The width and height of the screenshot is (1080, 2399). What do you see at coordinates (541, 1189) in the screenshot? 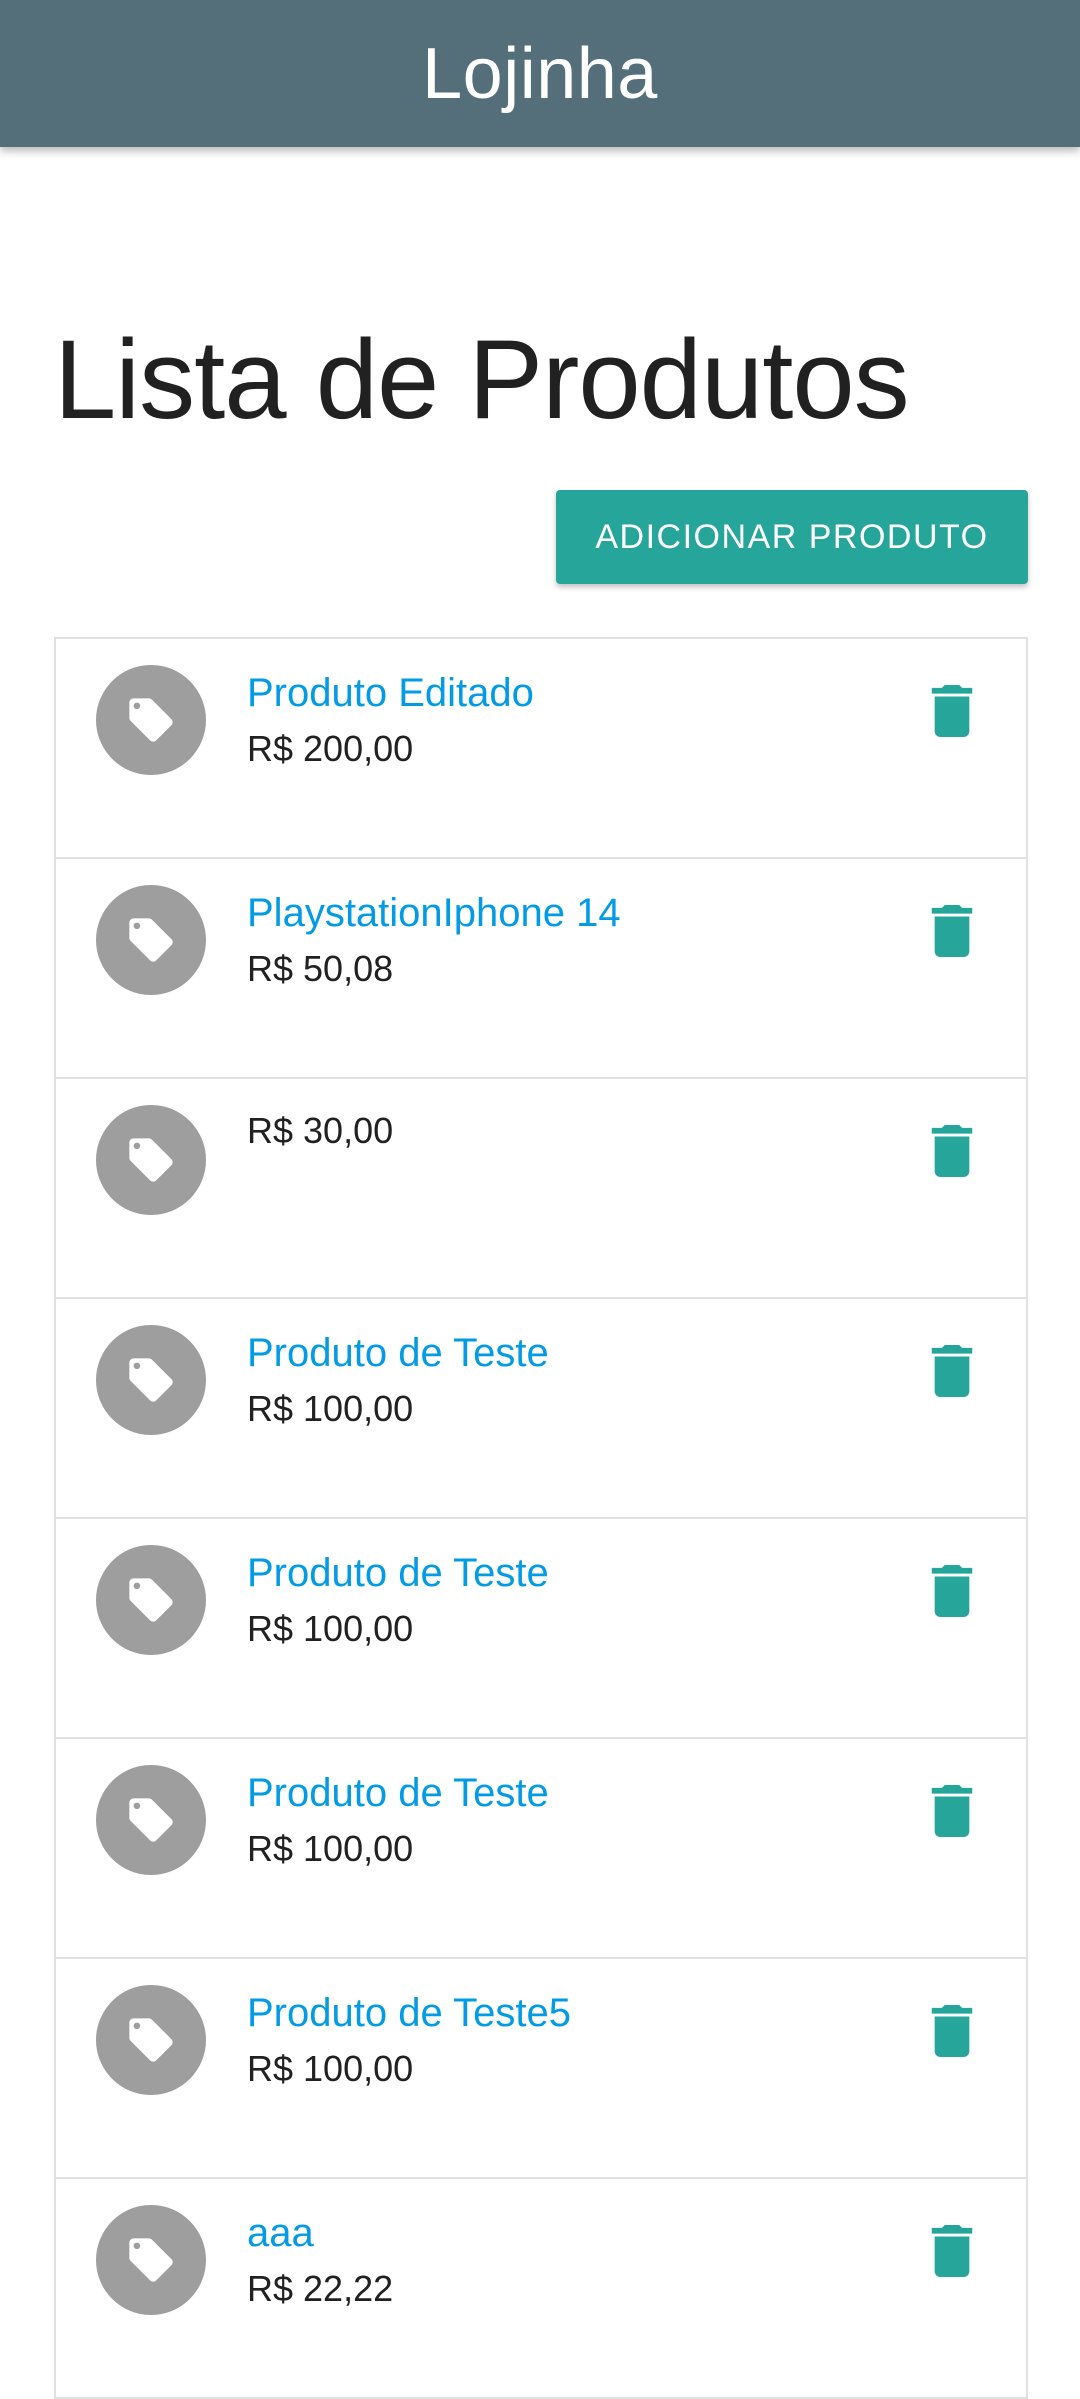
I see `product-list-item: R$ 30,00` at bounding box center [541, 1189].